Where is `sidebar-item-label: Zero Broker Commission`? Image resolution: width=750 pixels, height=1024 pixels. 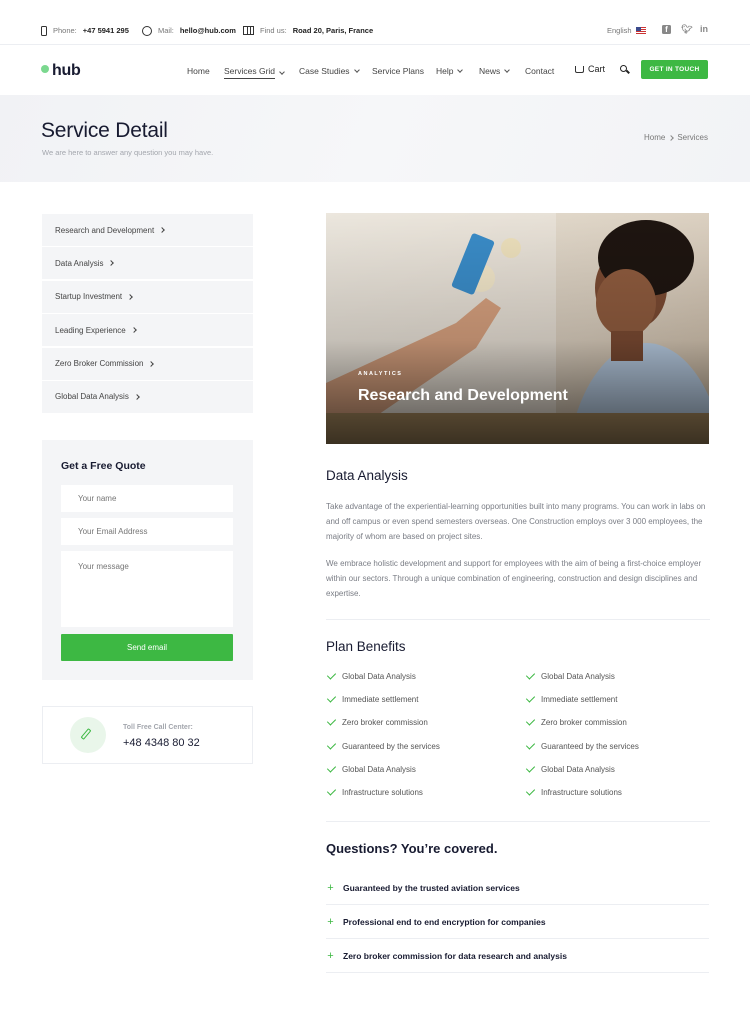 sidebar-item-label: Zero Broker Commission is located at coordinates (99, 364).